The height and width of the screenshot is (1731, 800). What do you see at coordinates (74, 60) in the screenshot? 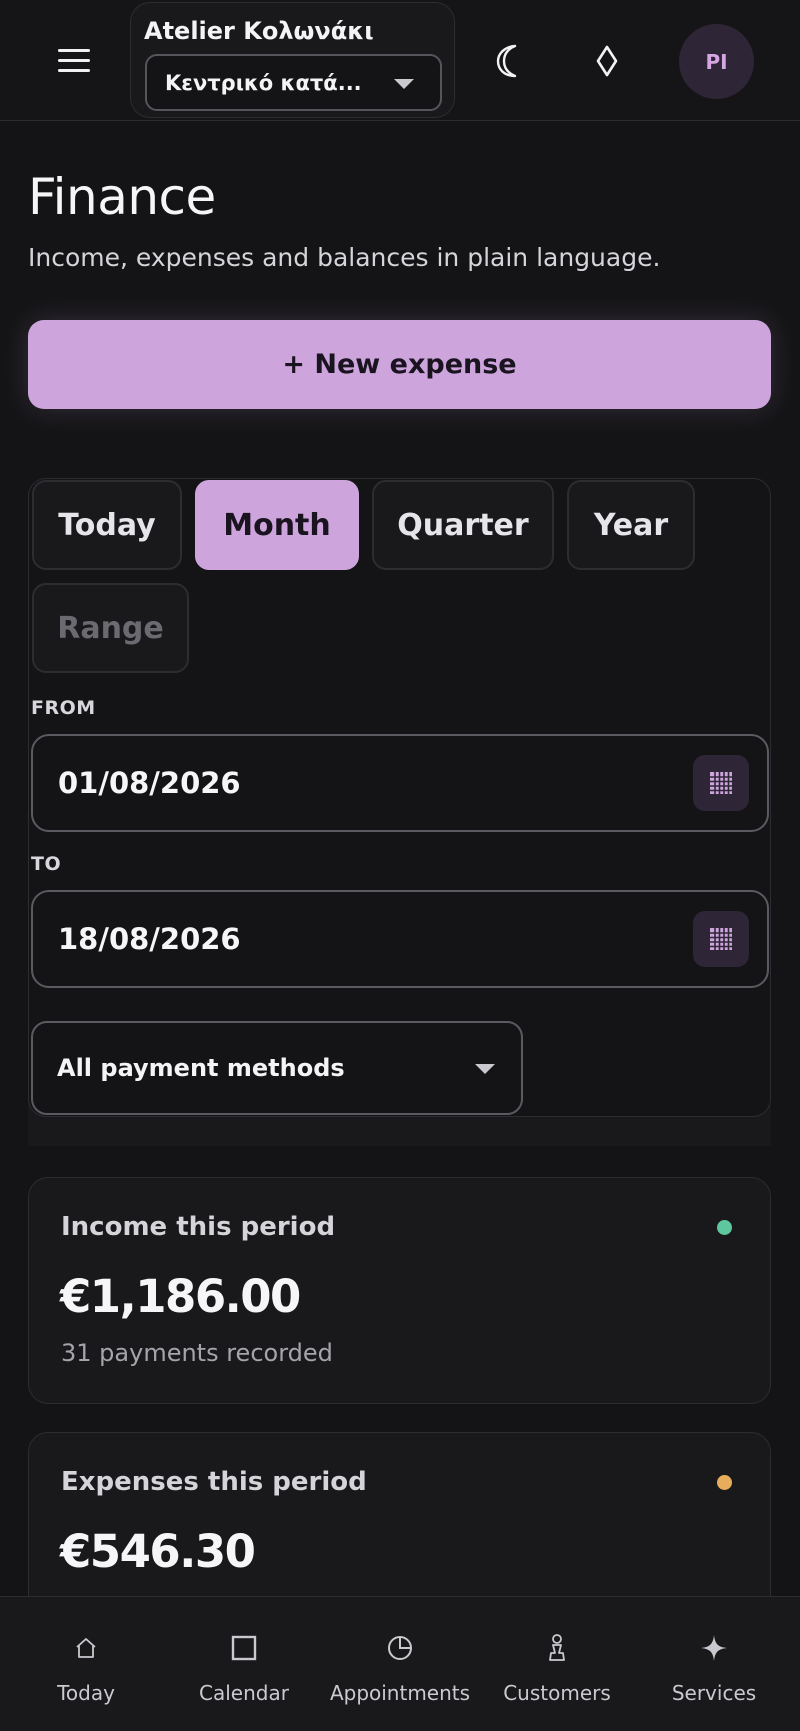
I see `menu-icon` at bounding box center [74, 60].